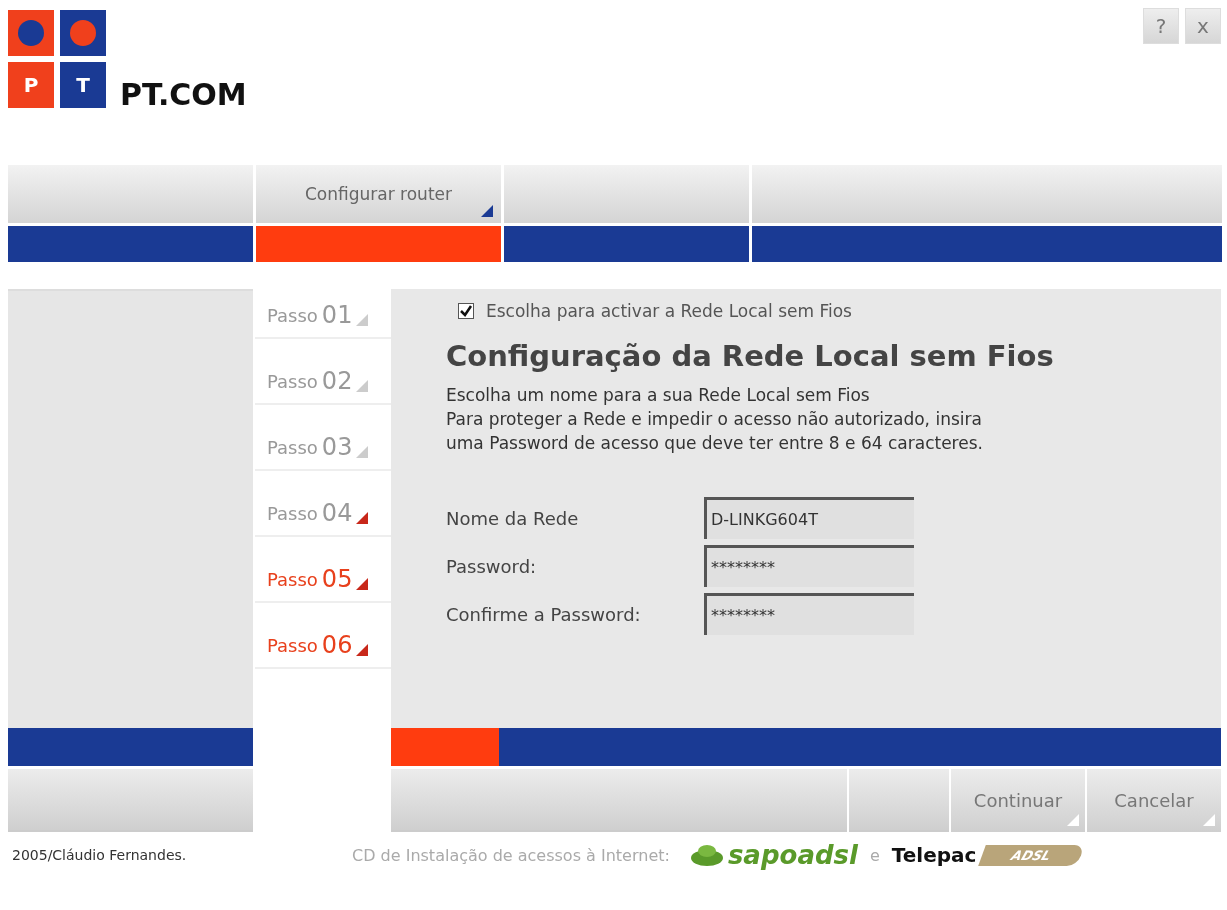  Describe the element at coordinates (1154, 800) in the screenshot. I see `cancel-button: Cancelar` at that location.